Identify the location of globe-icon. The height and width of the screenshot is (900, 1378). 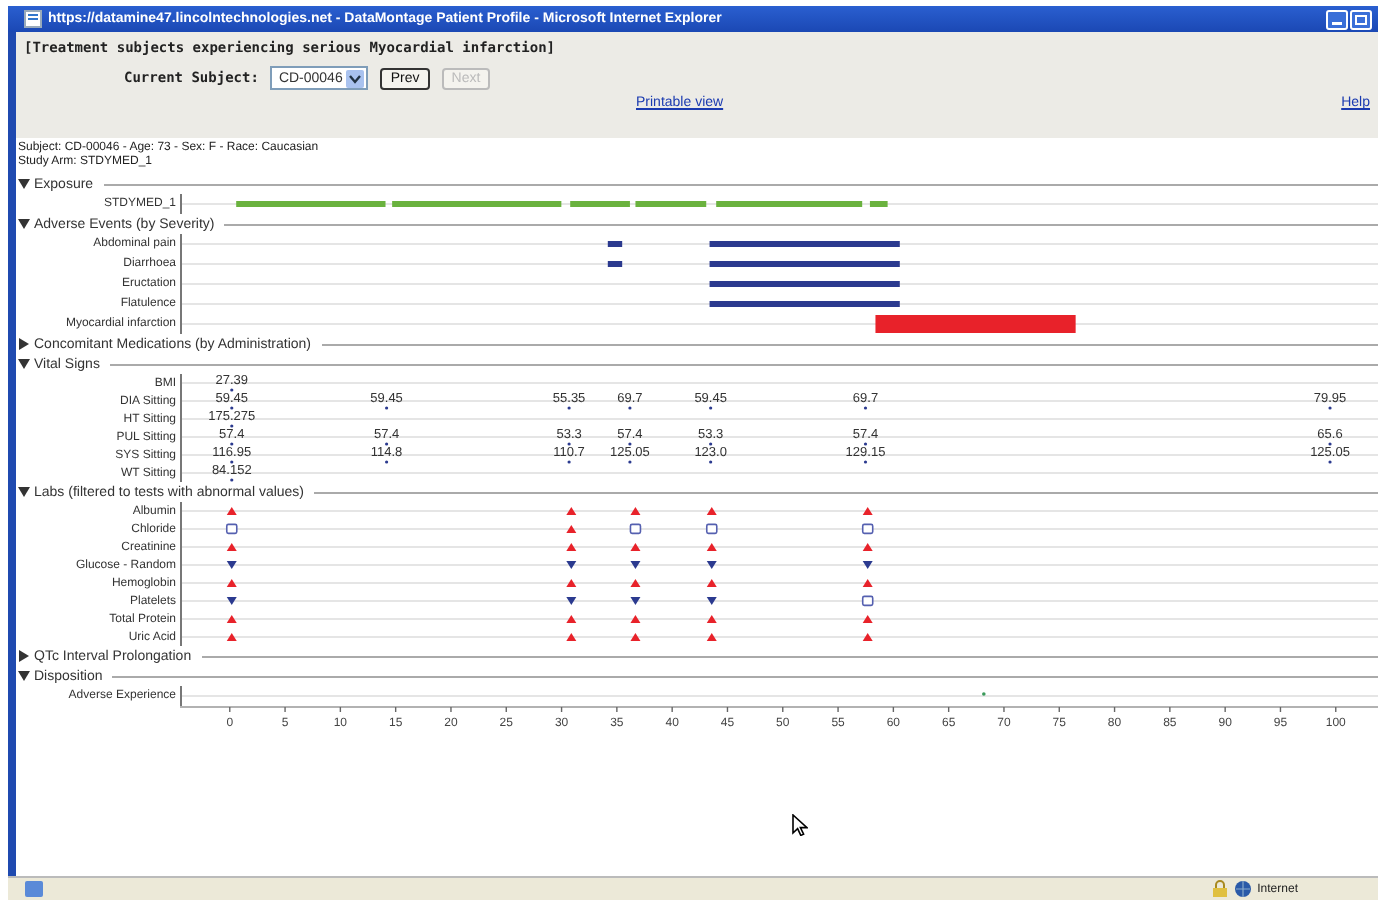
(1242, 889).